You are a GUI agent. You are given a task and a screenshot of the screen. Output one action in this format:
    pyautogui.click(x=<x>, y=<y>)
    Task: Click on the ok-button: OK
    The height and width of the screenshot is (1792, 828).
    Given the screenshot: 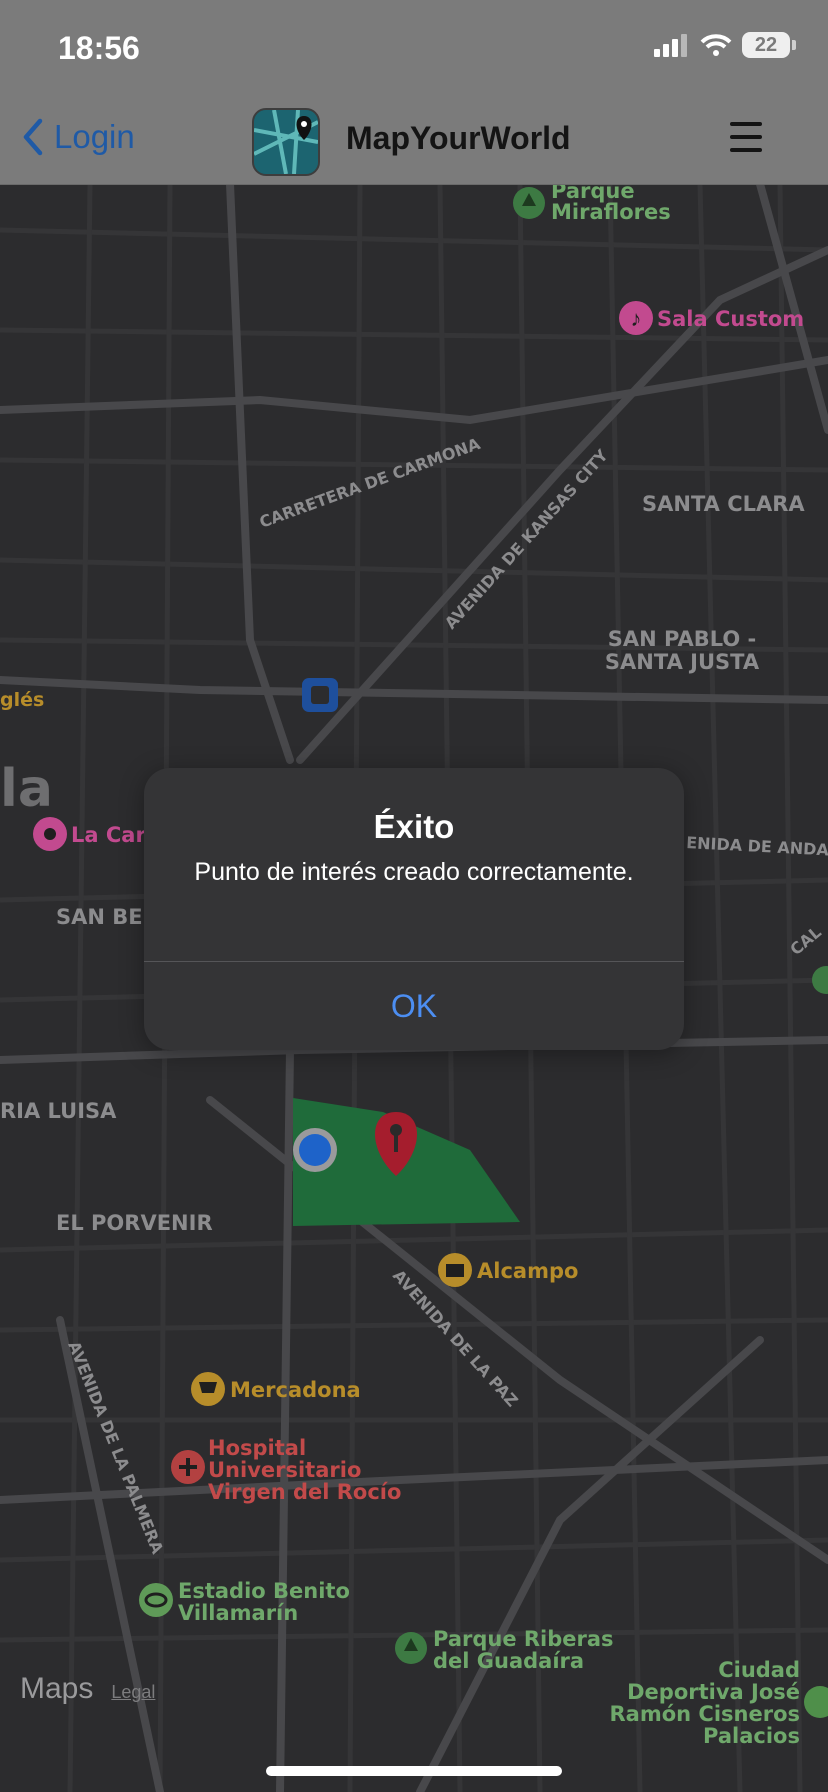 What is the action you would take?
    pyautogui.click(x=414, y=1006)
    